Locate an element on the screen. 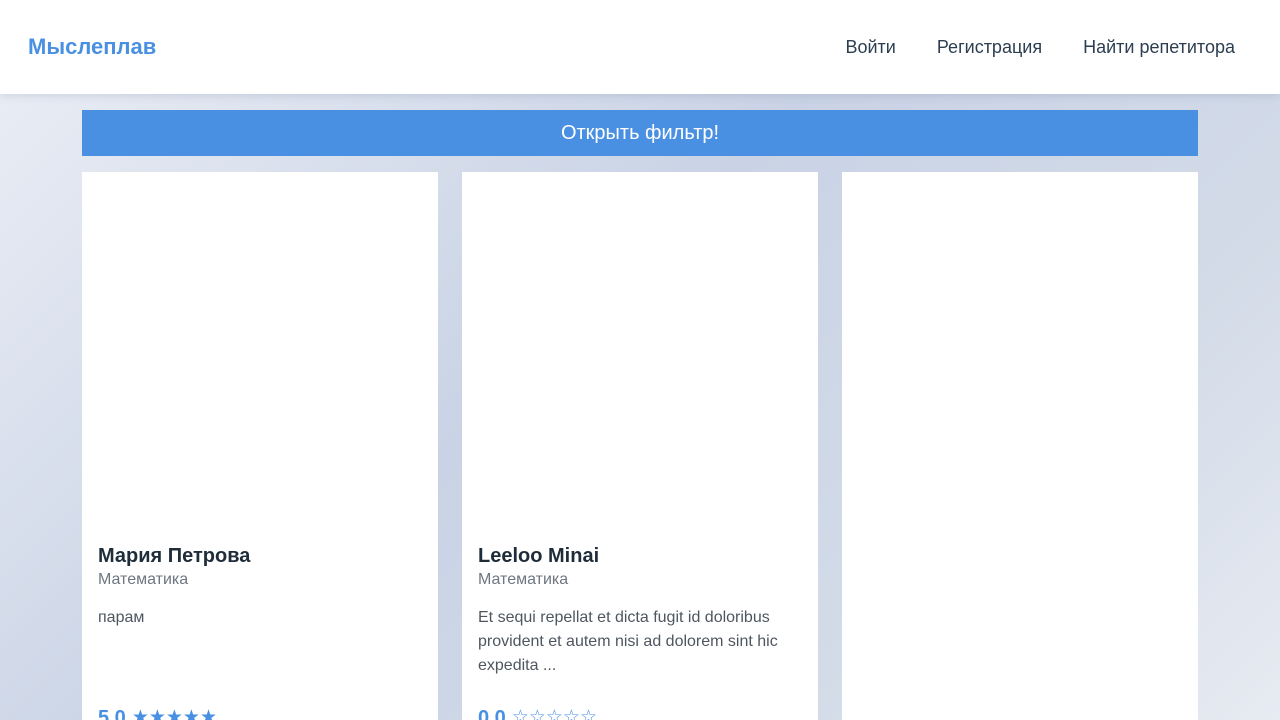  nav-register-link: Регистрация is located at coordinates (989, 47).